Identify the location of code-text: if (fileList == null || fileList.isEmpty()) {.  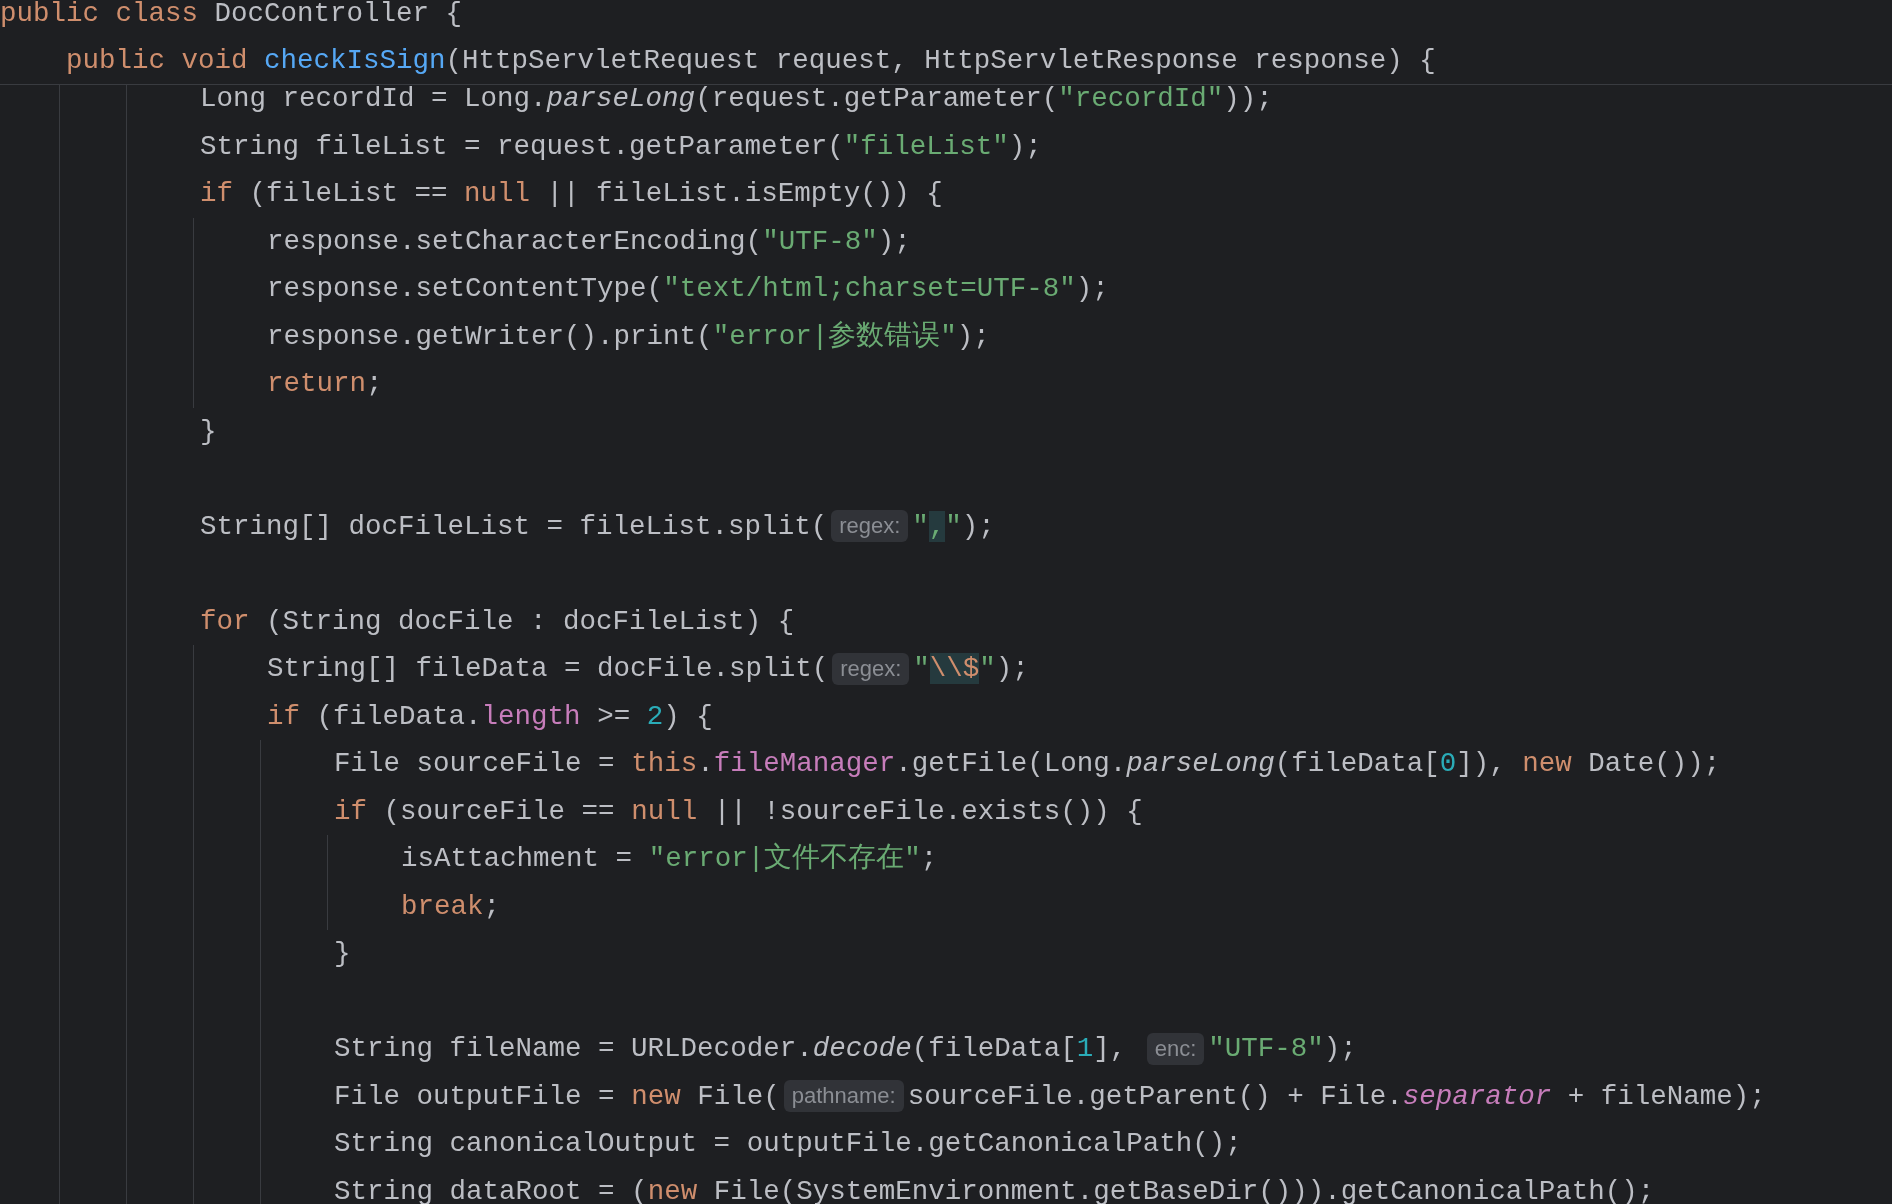
(571, 194).